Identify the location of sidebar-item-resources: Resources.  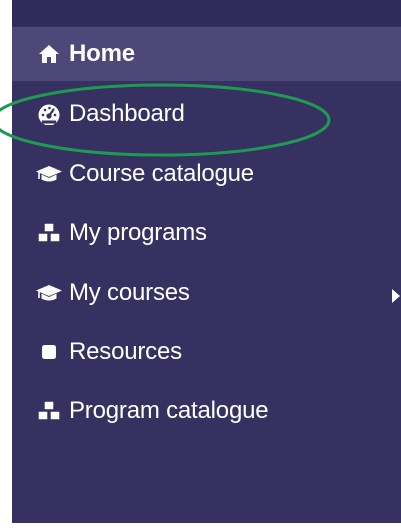
(206, 352).